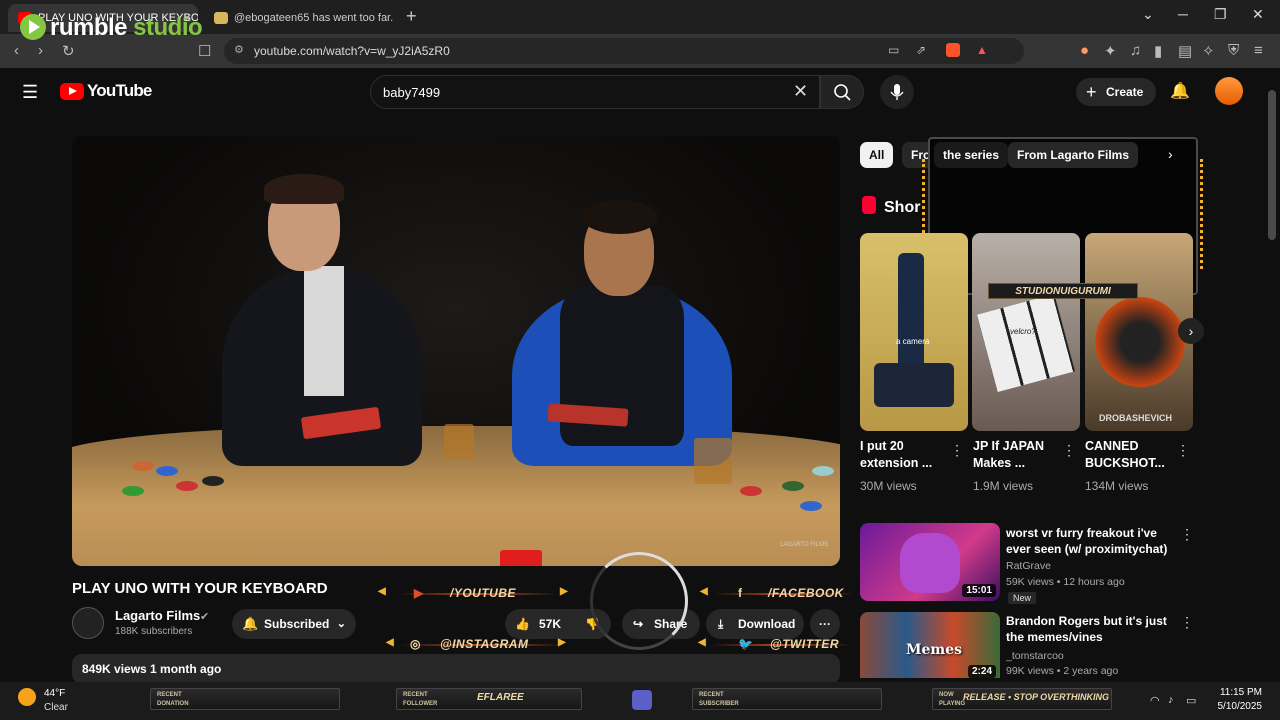 Image resolution: width=1280 pixels, height=720 pixels. Describe the element at coordinates (564, 591) in the screenshot. I see `arrow-right-icon: ▶` at that location.